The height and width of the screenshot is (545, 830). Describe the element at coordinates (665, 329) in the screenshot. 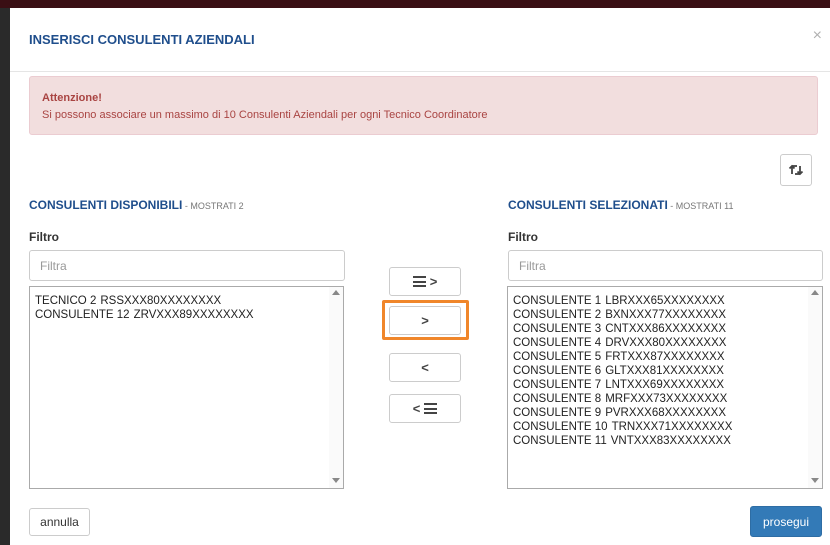

I see `list-item-code: CNTXXX86XXXXXXXX` at that location.